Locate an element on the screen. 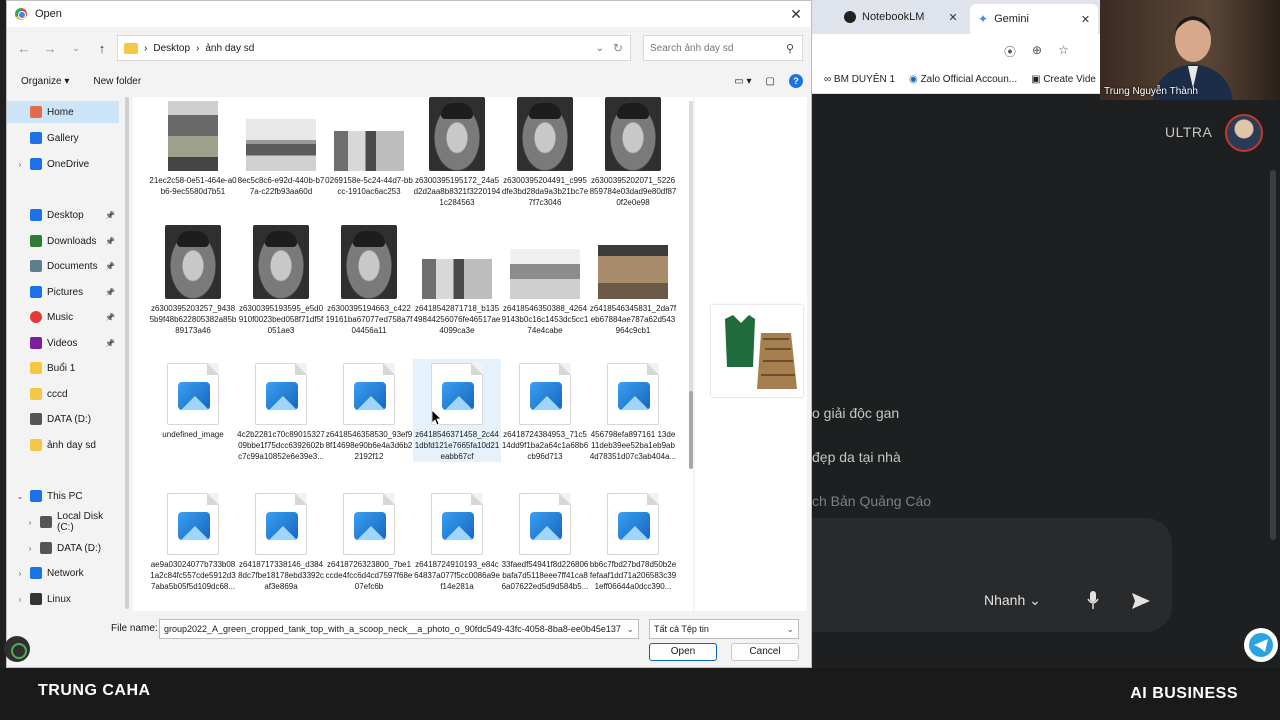 The width and height of the screenshot is (1280, 720). file-list-scrollbar is located at coordinates (691, 285).